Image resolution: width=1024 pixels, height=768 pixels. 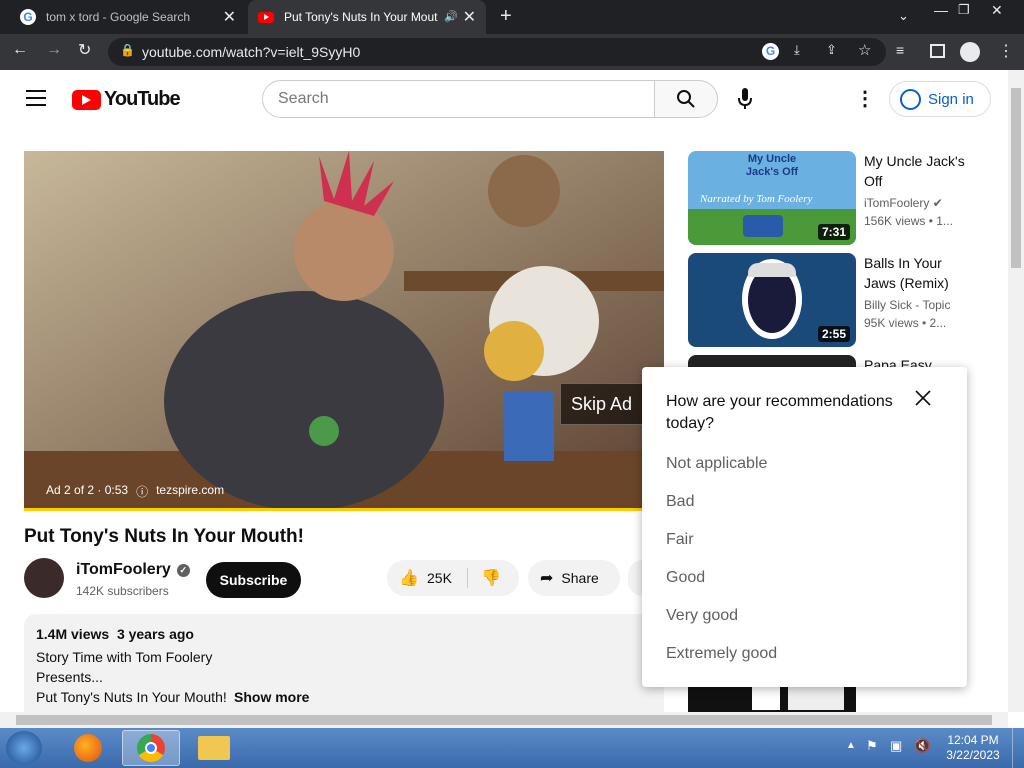 What do you see at coordinates (506, 16) in the screenshot?
I see `new-tab-icon: +` at bounding box center [506, 16].